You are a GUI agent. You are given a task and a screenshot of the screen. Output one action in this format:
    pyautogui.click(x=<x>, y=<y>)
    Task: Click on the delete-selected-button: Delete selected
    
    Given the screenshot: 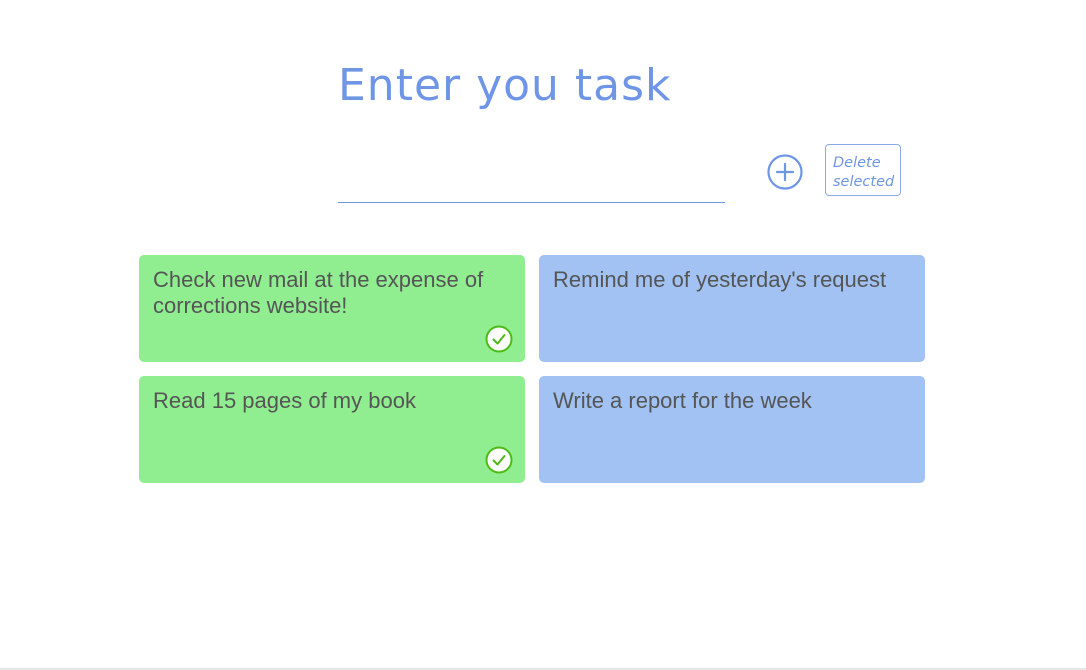 What is the action you would take?
    pyautogui.click(x=863, y=170)
    